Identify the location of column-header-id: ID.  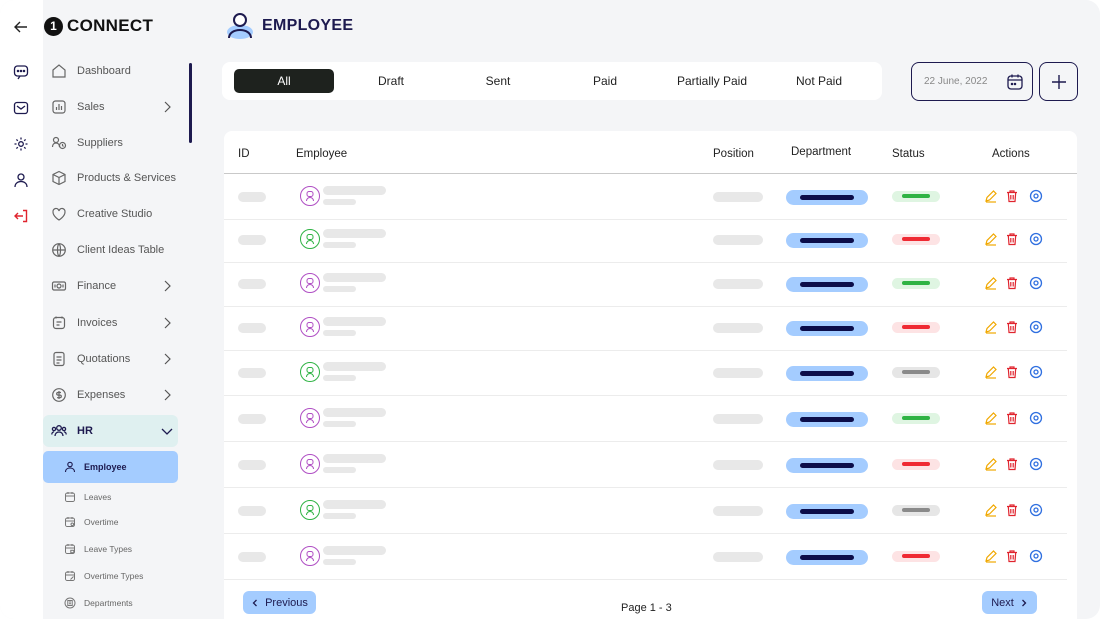
(244, 154).